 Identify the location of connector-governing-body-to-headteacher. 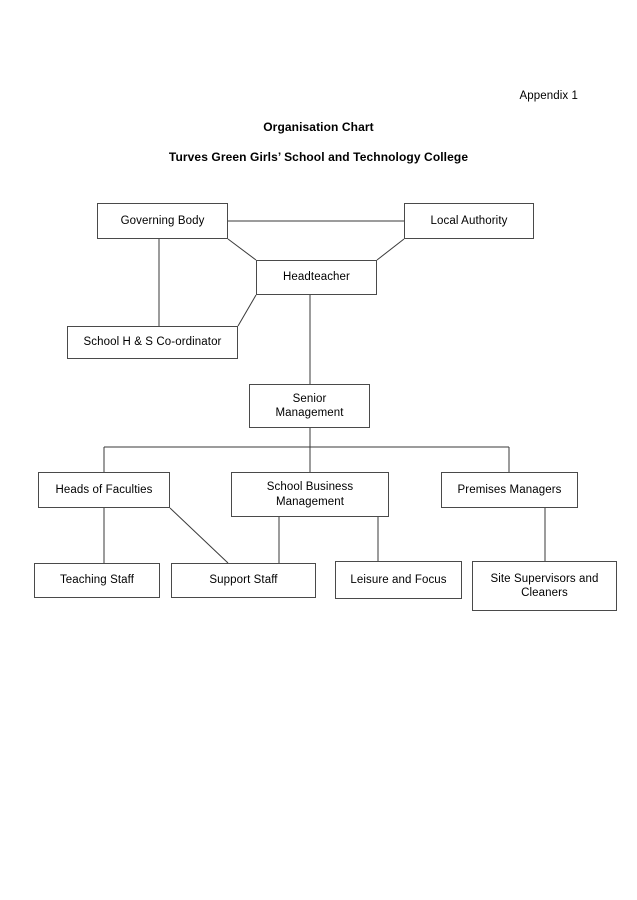
(242, 249).